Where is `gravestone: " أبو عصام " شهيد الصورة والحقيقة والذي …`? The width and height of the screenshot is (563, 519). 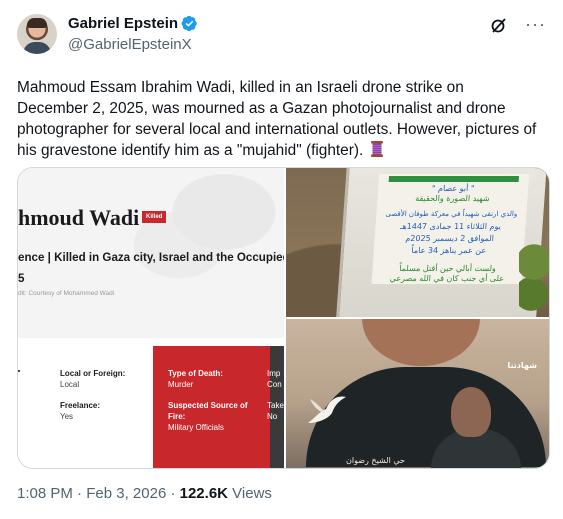 gravestone: " أبو عصام " شهيد الصورة والحقيقة والذي … is located at coordinates (441, 242).